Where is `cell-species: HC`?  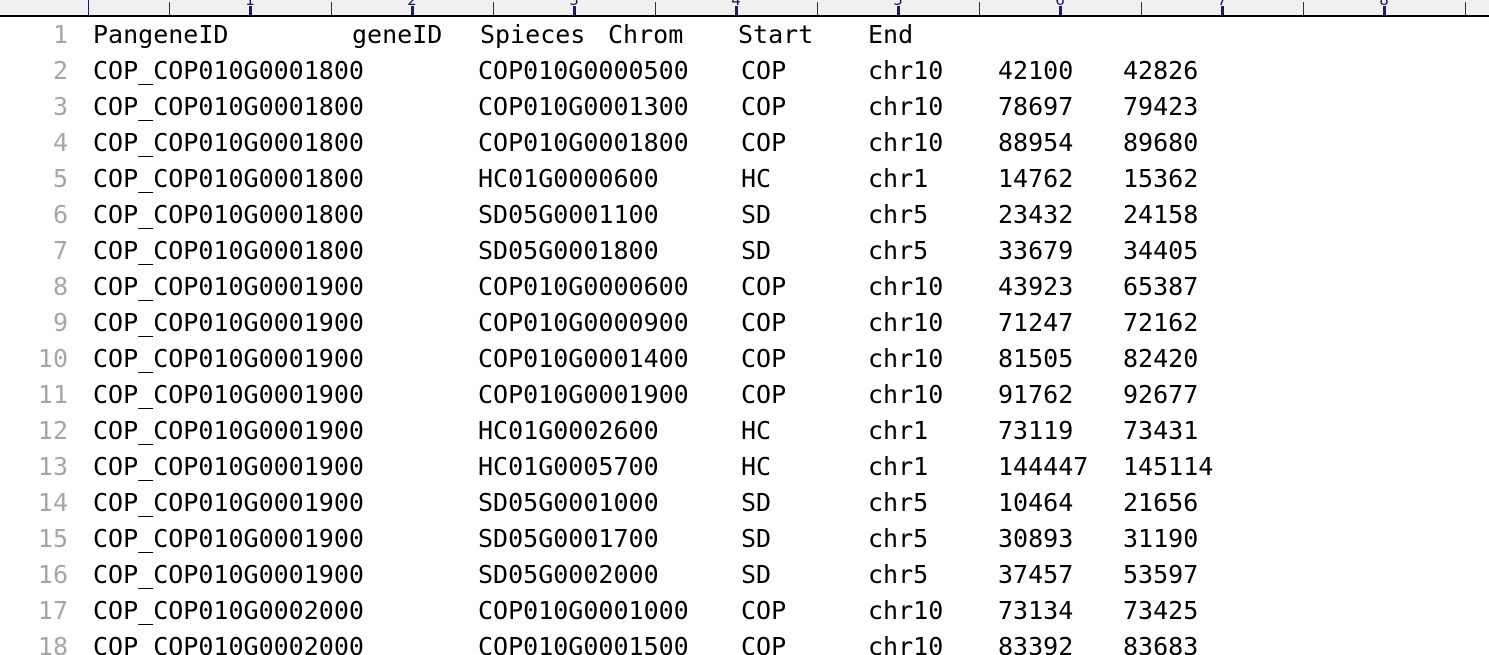 cell-species: HC is located at coordinates (756, 430).